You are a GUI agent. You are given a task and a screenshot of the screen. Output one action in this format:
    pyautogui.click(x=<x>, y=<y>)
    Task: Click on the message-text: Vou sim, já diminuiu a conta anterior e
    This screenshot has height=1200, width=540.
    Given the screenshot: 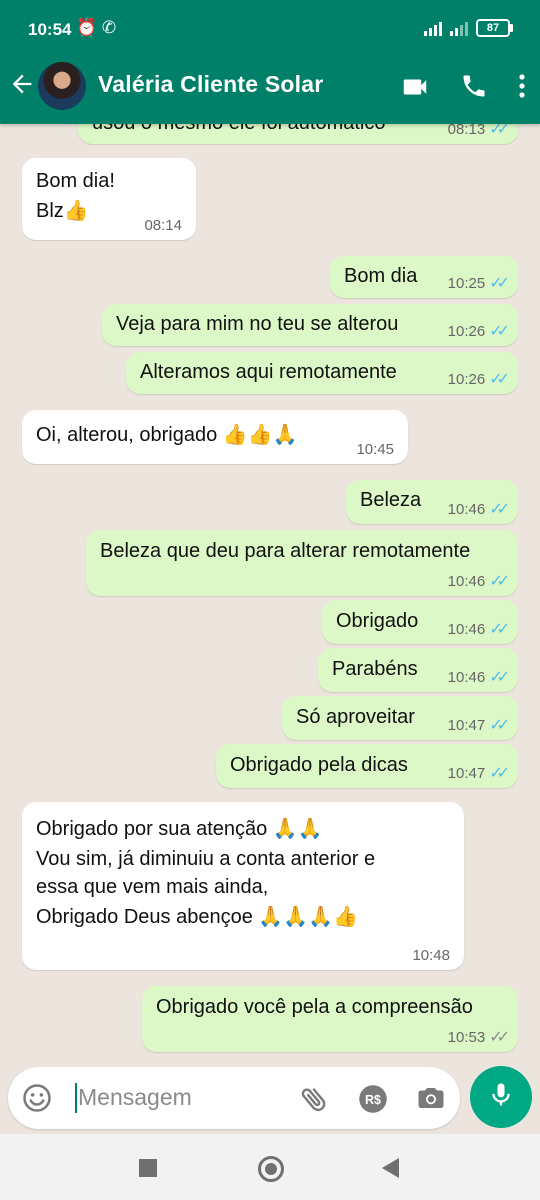 What is the action you would take?
    pyautogui.click(x=206, y=859)
    